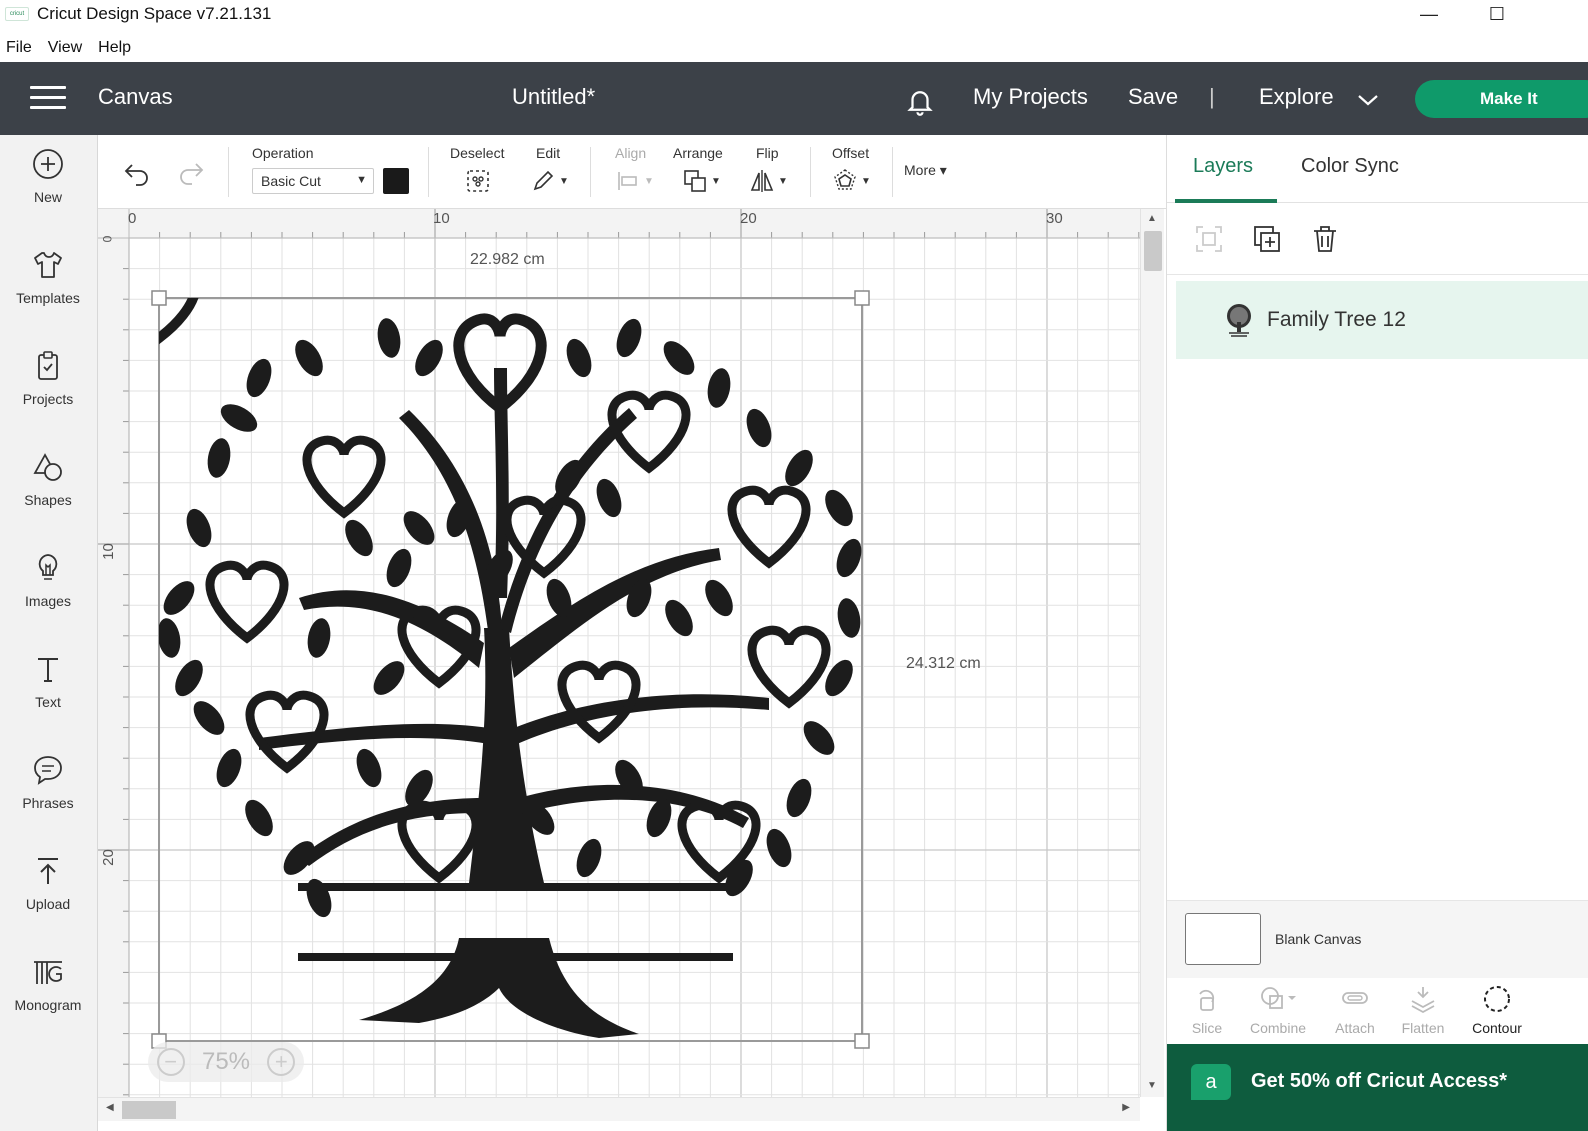 The width and height of the screenshot is (1588, 1131). Describe the element at coordinates (631, 153) in the screenshot. I see `align-label: Align` at that location.